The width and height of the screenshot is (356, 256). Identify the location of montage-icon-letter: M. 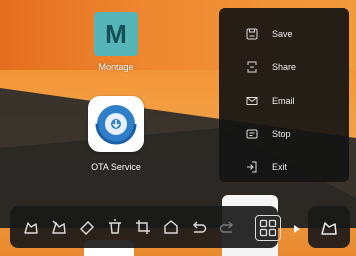
(116, 34).